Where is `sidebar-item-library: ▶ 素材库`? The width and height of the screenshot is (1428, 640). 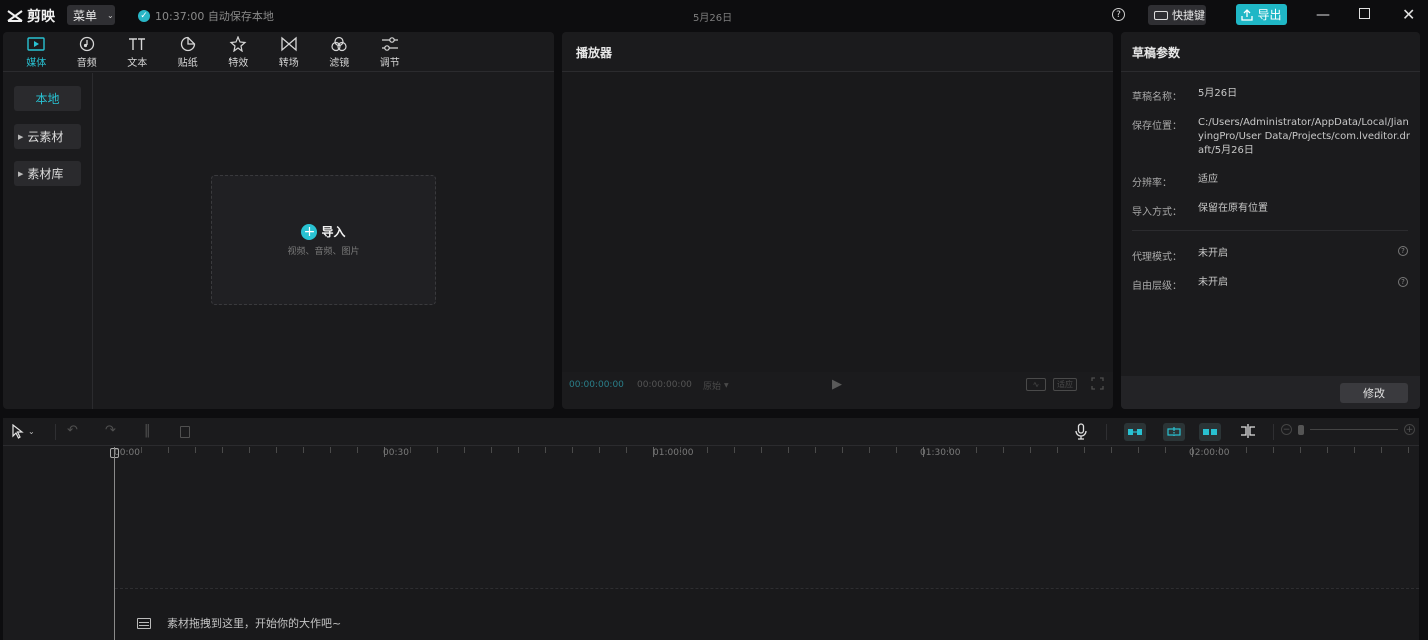
sidebar-item-library: ▶ 素材库 is located at coordinates (47, 173).